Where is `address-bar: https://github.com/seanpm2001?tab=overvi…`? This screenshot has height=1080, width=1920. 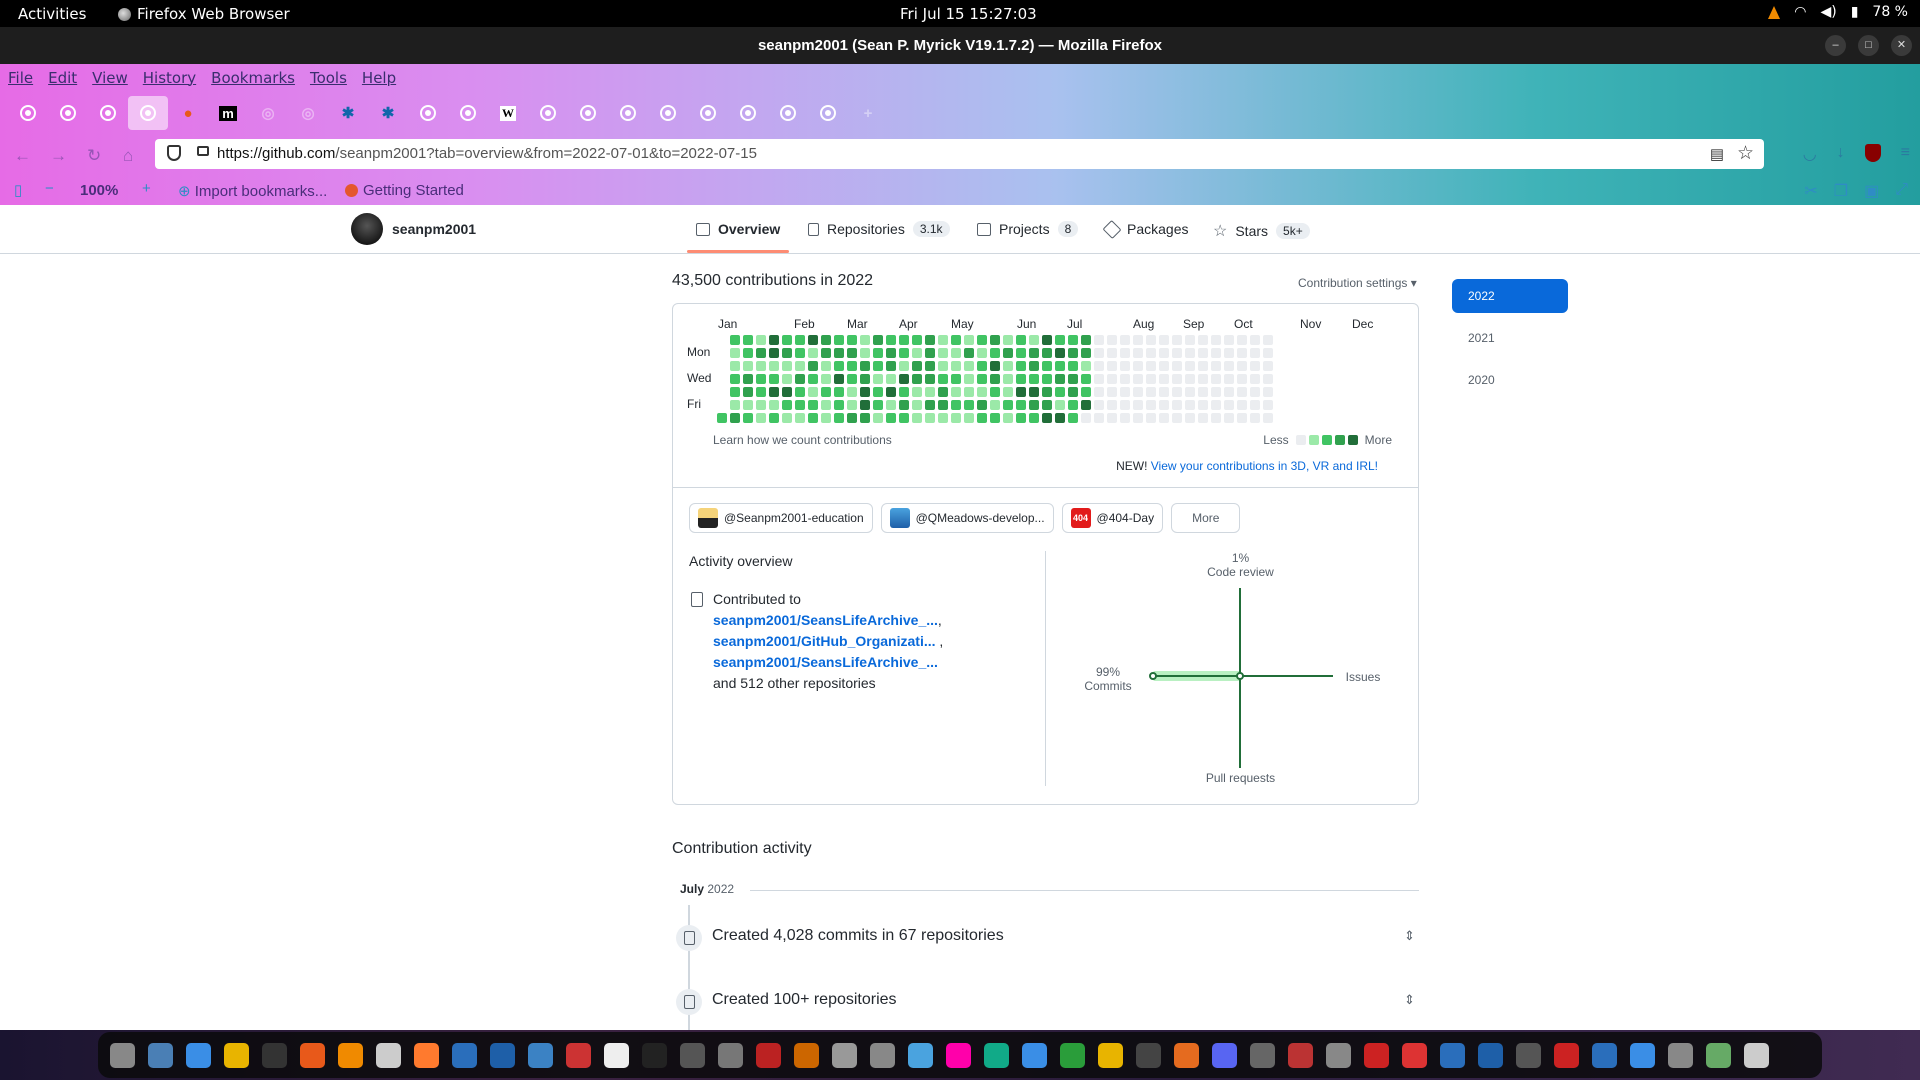
address-bar: https://github.com/seanpm2001?tab=overvi… is located at coordinates (959, 154).